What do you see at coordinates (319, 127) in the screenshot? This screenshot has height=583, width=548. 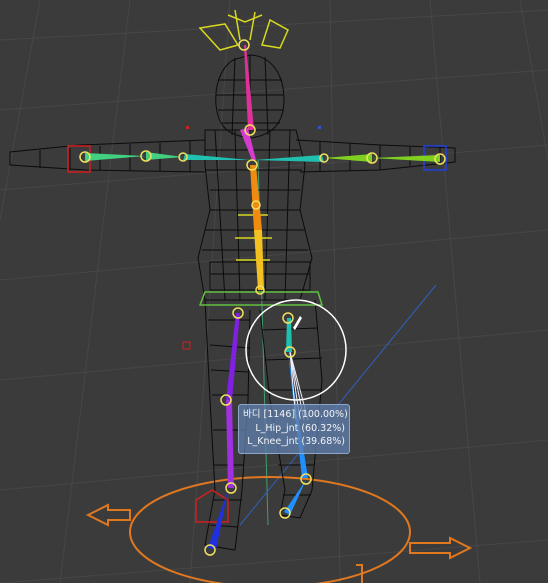 I see `marker-blue` at bounding box center [319, 127].